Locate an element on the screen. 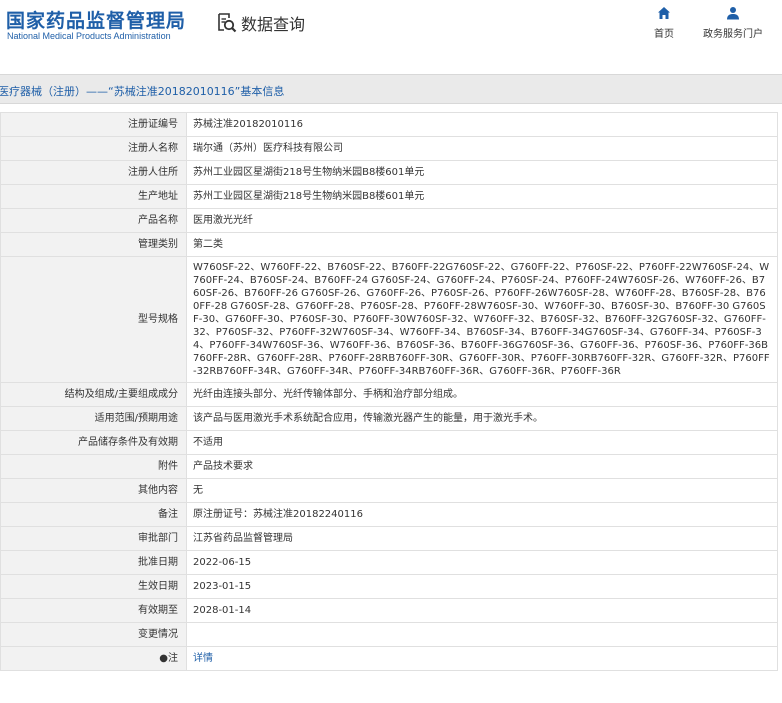  data-query-link: 数据查询 is located at coordinates (261, 23).